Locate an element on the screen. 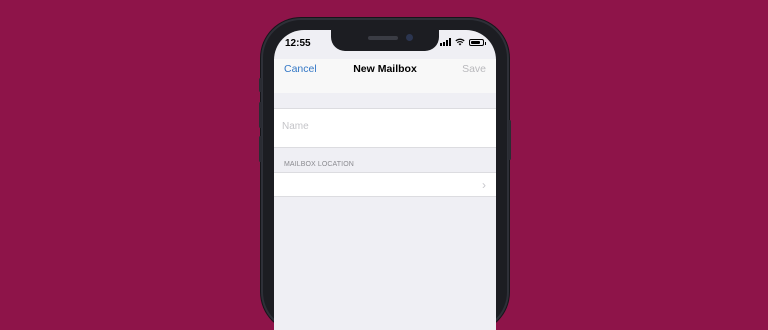 This screenshot has width=768, height=330. front-camera is located at coordinates (409, 37).